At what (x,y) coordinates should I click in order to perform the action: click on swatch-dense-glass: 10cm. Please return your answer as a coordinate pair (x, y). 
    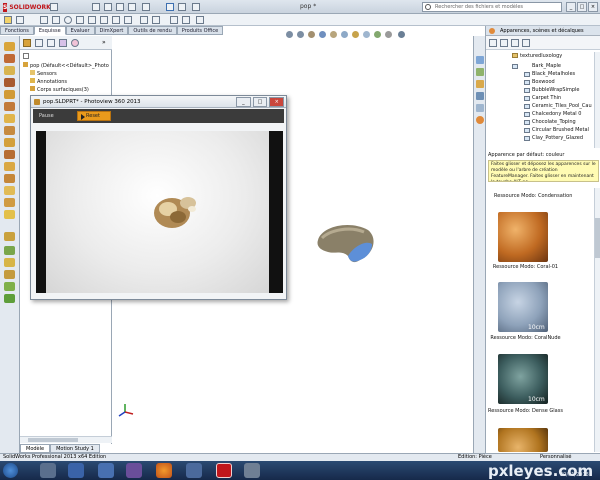
    Looking at the image, I should click on (523, 379).